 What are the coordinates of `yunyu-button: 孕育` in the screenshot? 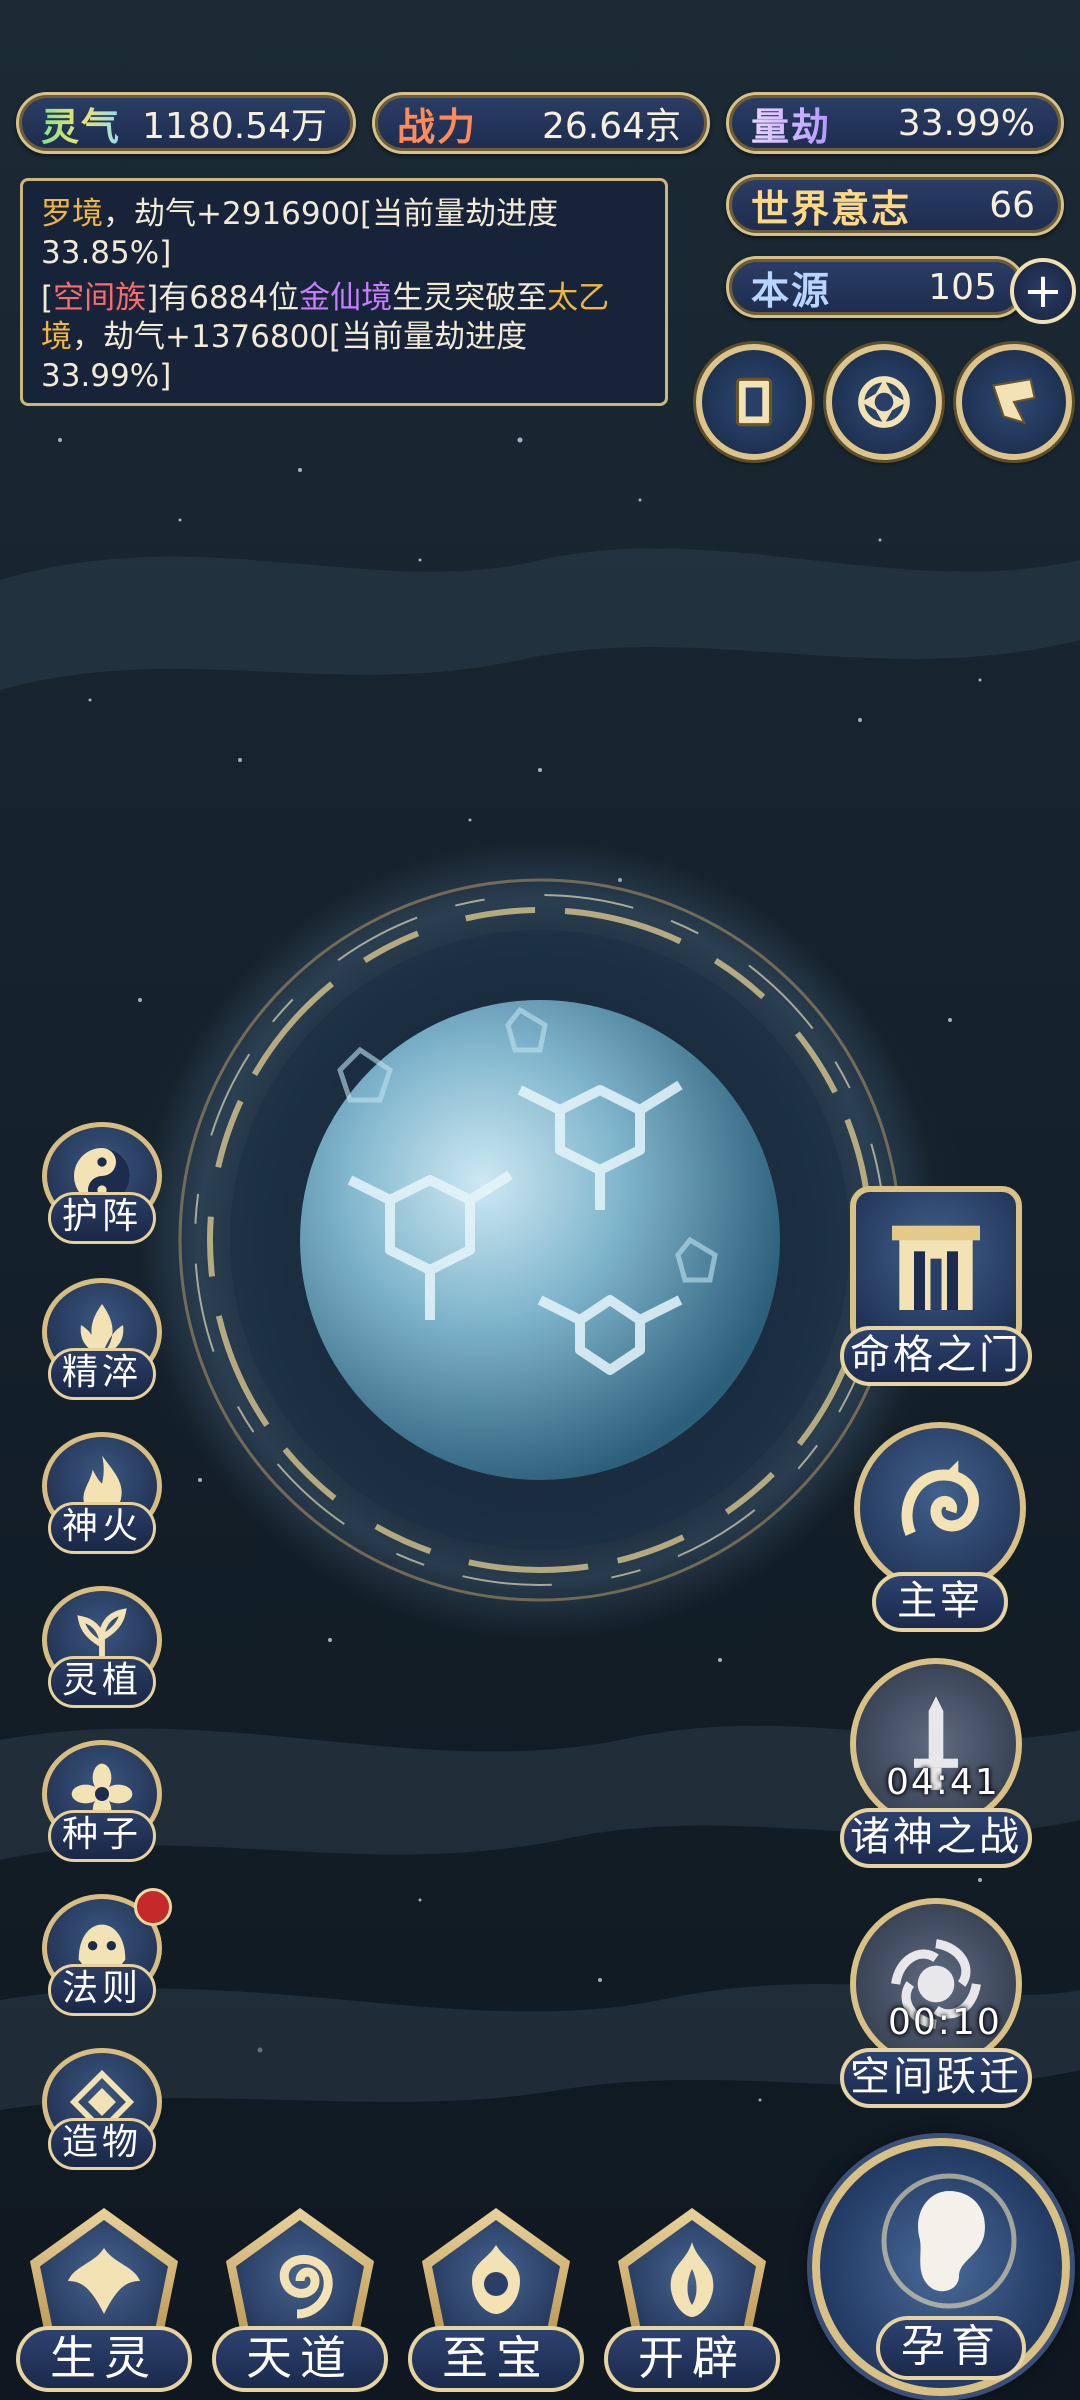 It's located at (941, 2267).